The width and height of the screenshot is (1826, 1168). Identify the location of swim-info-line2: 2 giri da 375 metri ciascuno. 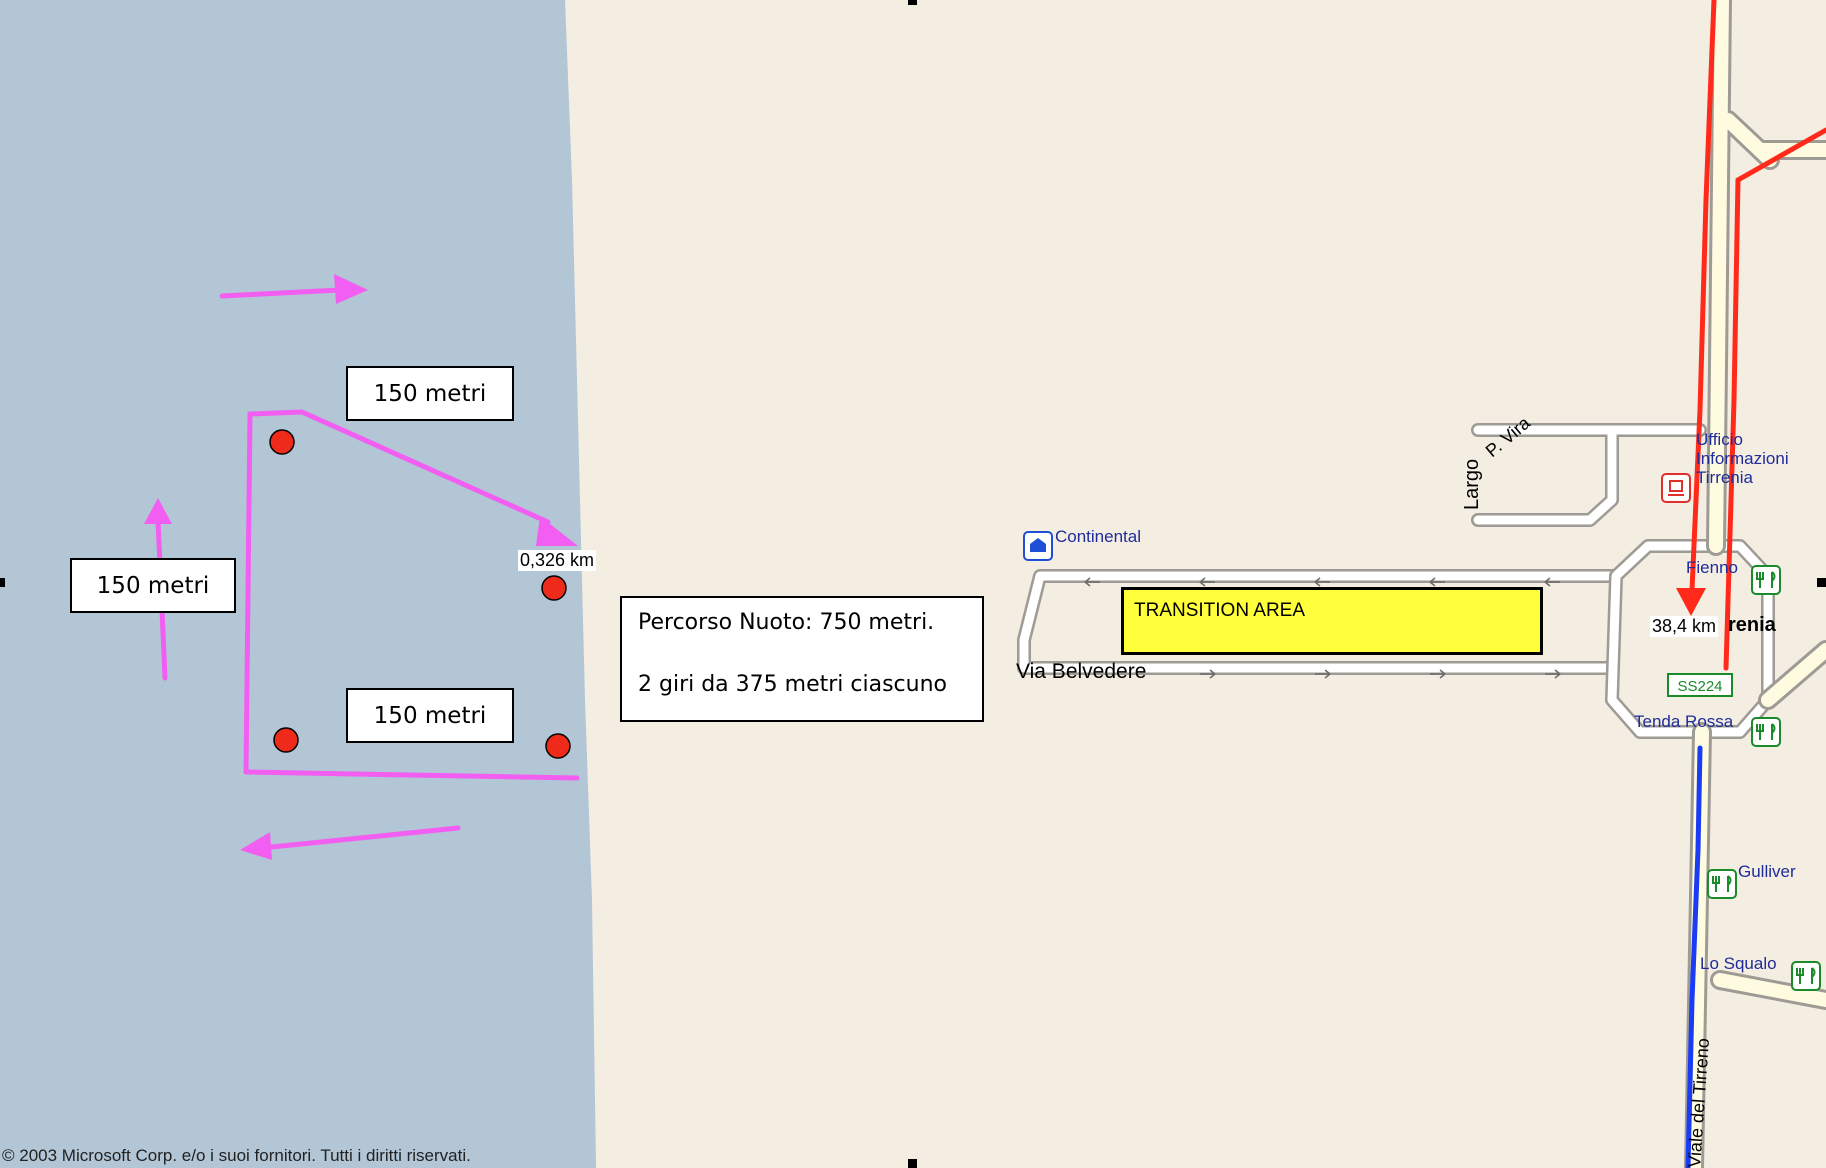
(792, 684).